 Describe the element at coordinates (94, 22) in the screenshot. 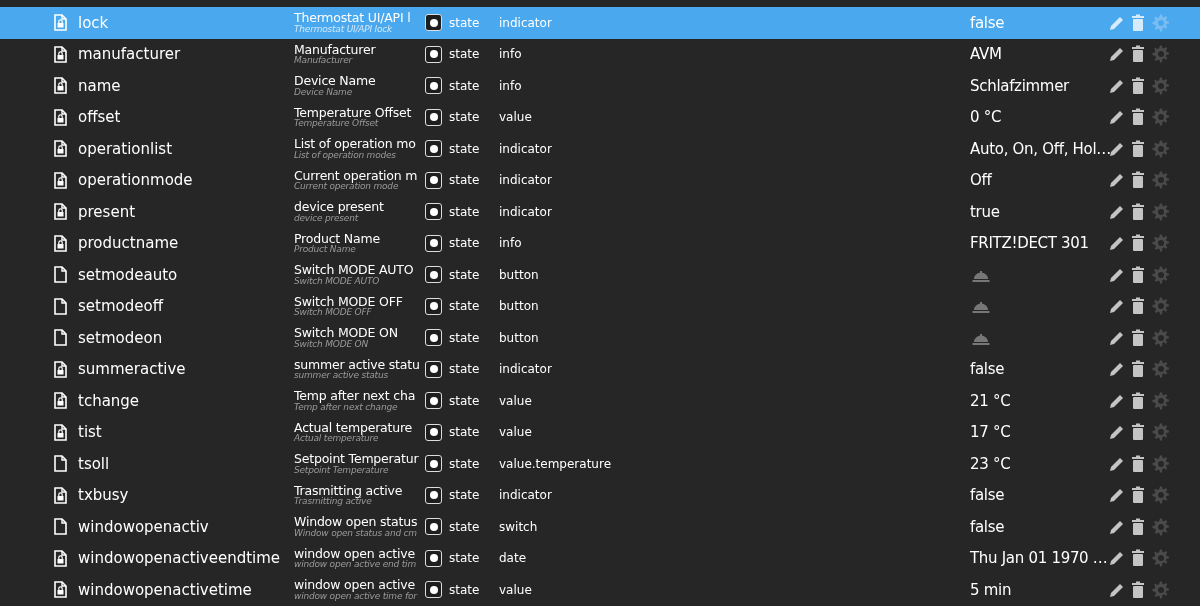

I see `object-id: lock` at that location.